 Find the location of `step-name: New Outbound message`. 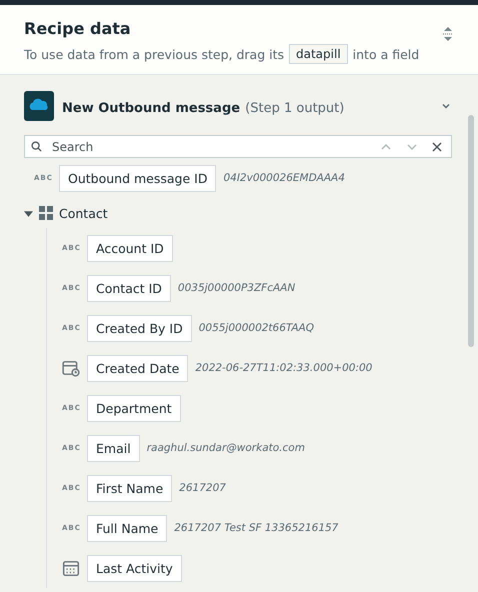

step-name: New Outbound message is located at coordinates (151, 108).